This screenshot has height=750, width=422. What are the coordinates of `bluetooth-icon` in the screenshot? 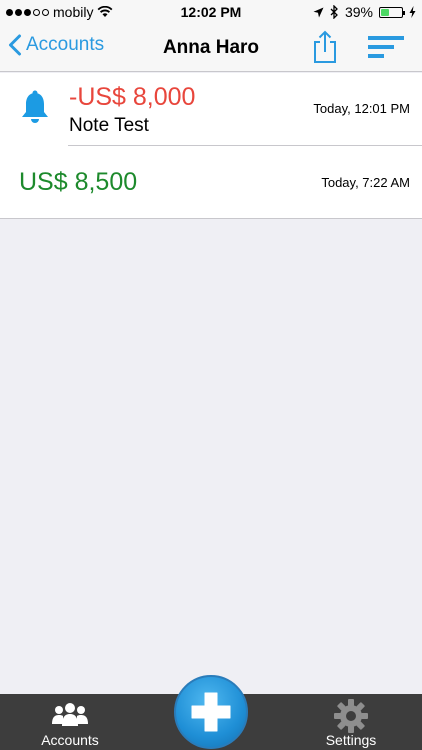 It's located at (334, 12).